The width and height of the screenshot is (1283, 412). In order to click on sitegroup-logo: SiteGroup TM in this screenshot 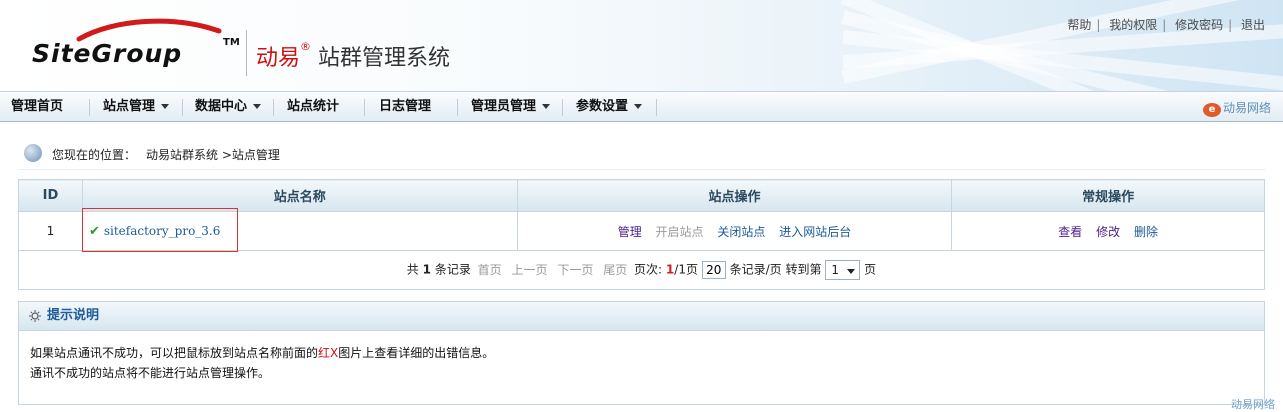, I will do `click(137, 45)`.